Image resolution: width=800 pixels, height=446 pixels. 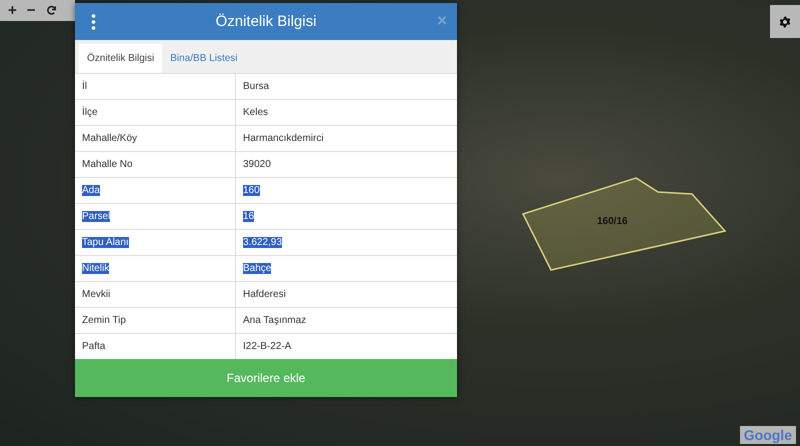 I want to click on attribute-value: 3.622,93, so click(x=262, y=242).